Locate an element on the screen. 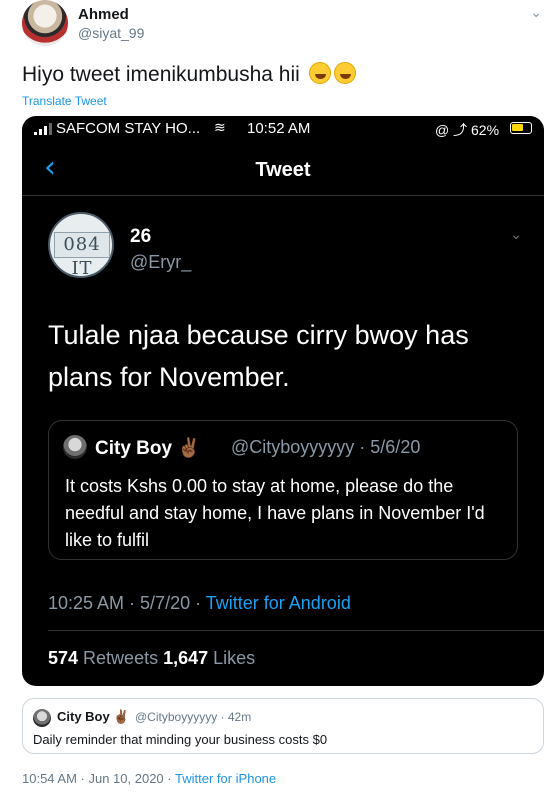 The image size is (557, 800). likes-label: Likes is located at coordinates (232, 658).